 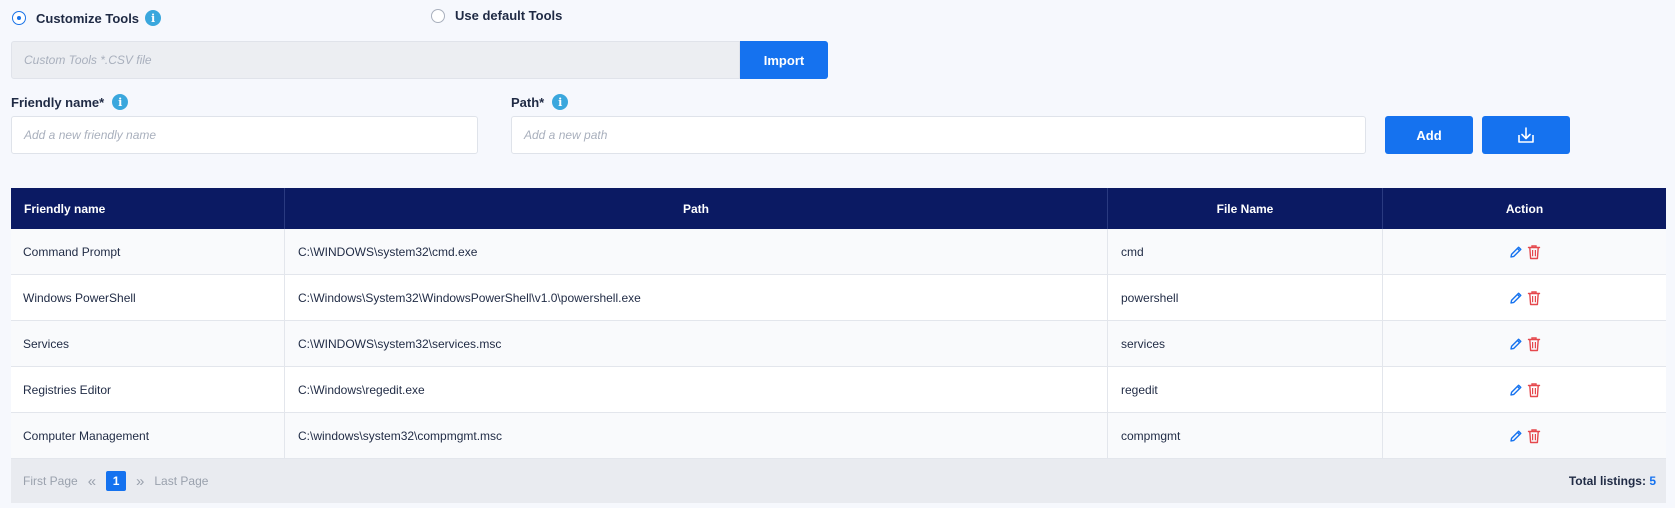 What do you see at coordinates (1429, 135) in the screenshot?
I see `add-button: Add` at bounding box center [1429, 135].